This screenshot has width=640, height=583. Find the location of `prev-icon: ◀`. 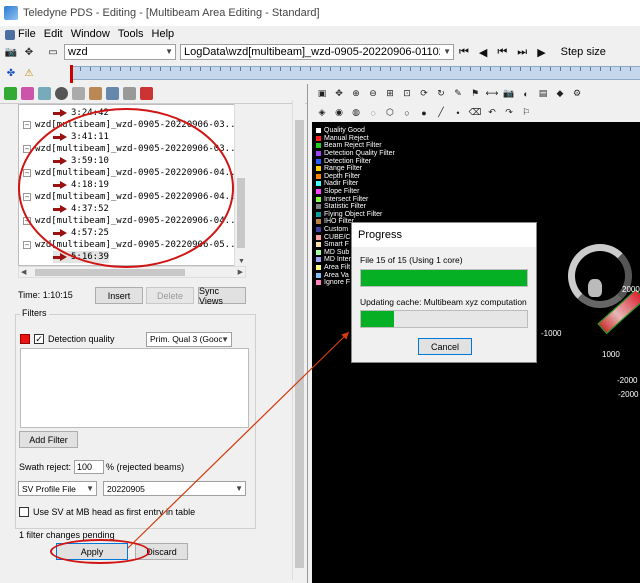

prev-icon: ◀ is located at coordinates (483, 52).